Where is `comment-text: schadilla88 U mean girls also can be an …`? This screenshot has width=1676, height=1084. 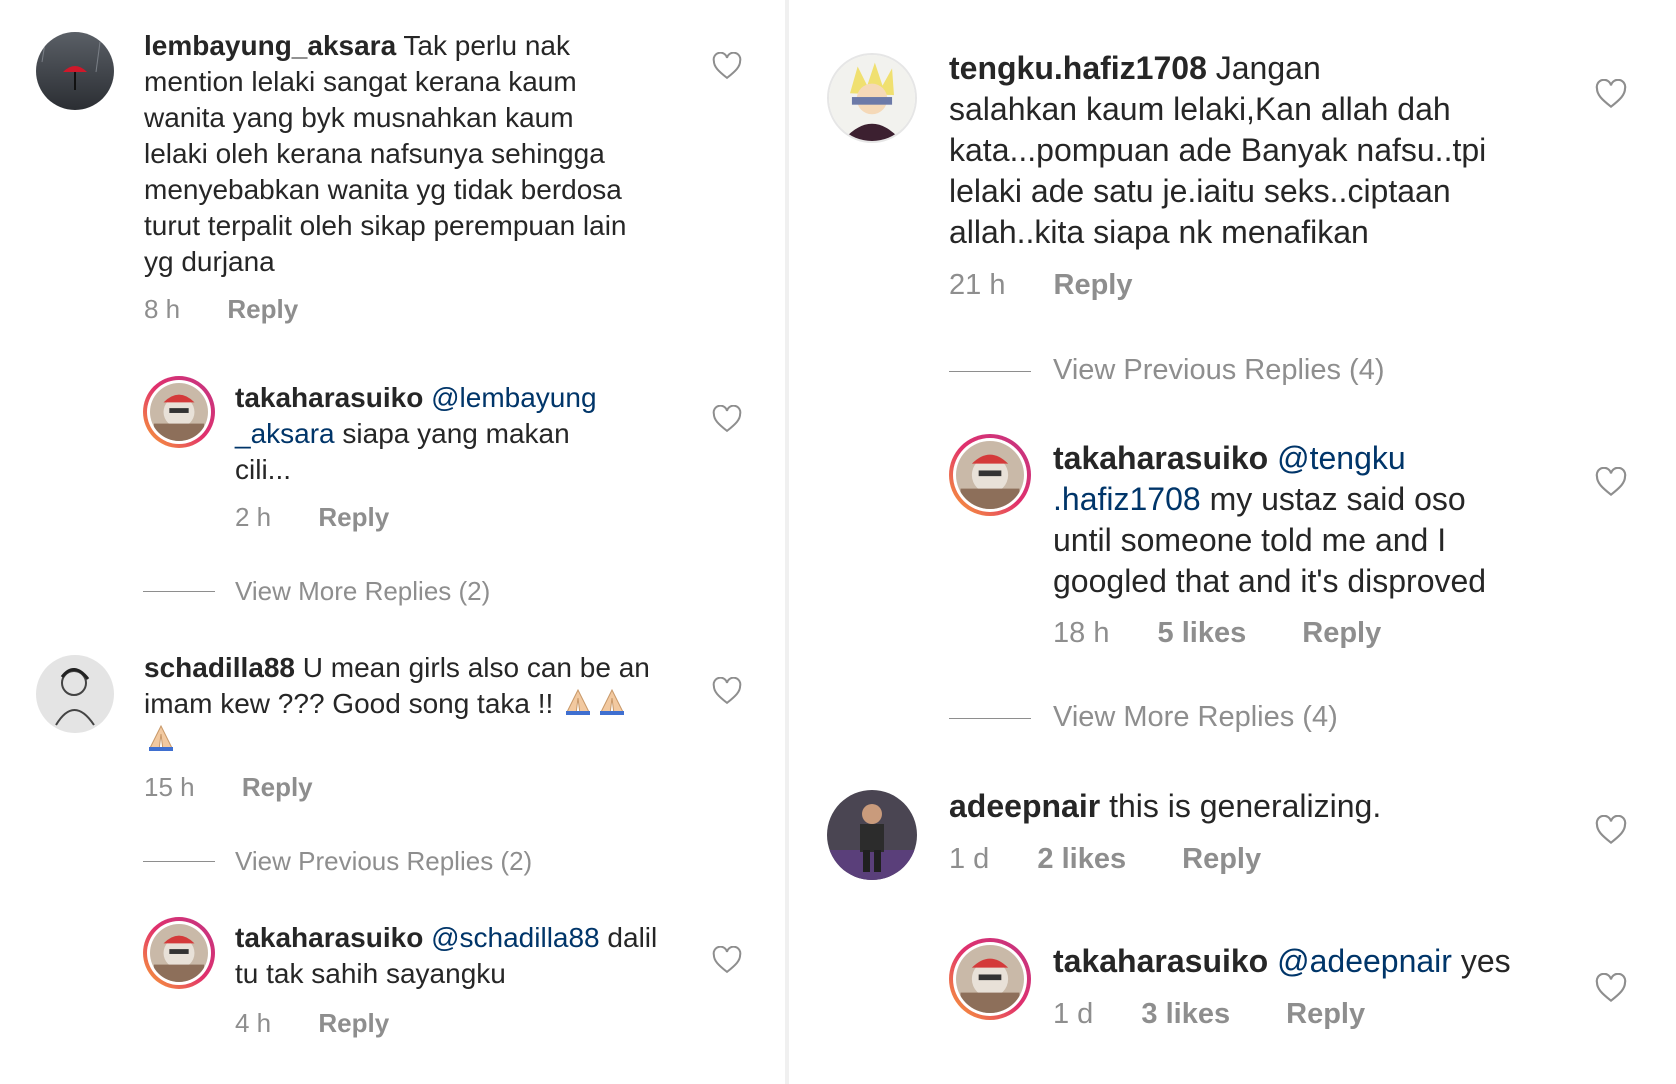
comment-text: schadilla88 U mean girls also can be an … is located at coordinates (424, 704).